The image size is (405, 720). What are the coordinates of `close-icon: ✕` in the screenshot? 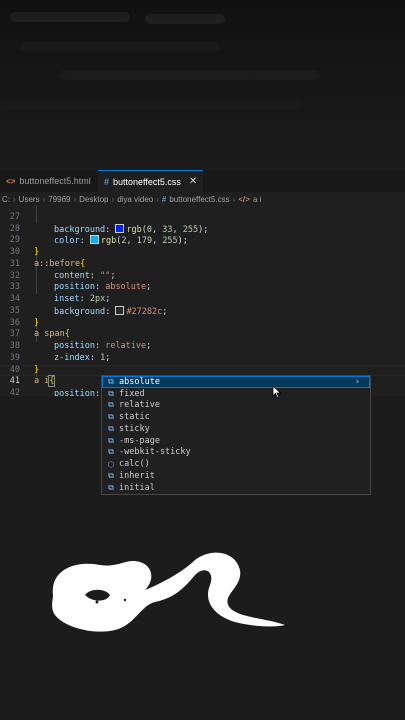 It's located at (193, 181).